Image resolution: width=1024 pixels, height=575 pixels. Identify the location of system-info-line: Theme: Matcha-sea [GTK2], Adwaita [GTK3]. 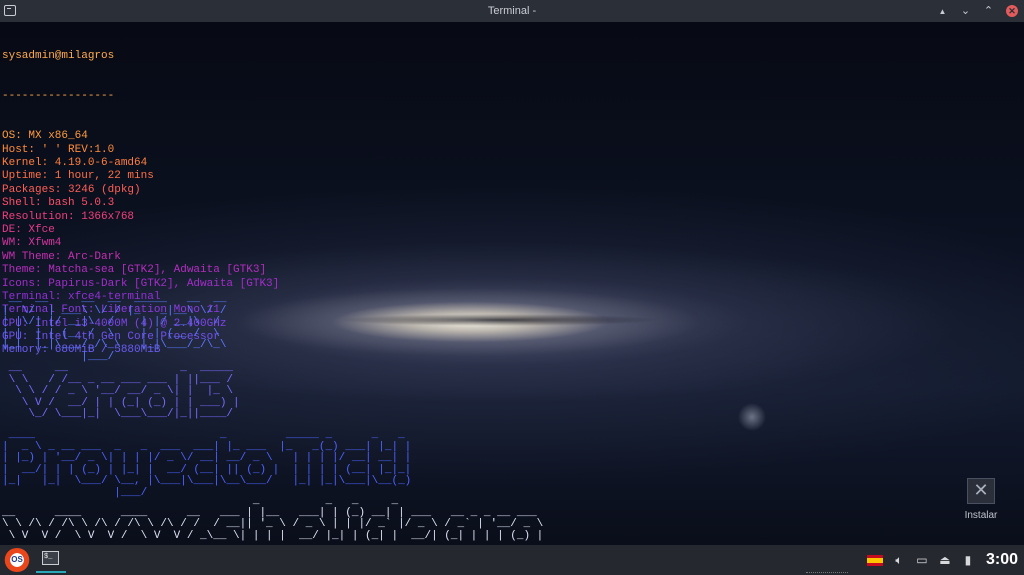
(134, 270).